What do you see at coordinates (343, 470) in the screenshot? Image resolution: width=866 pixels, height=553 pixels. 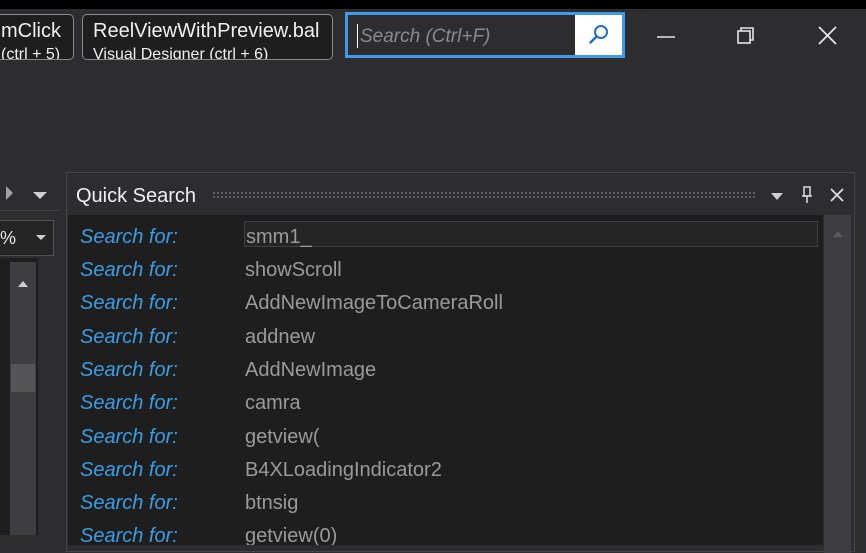 I see `search-term: B4XLoadingIndicator2` at bounding box center [343, 470].